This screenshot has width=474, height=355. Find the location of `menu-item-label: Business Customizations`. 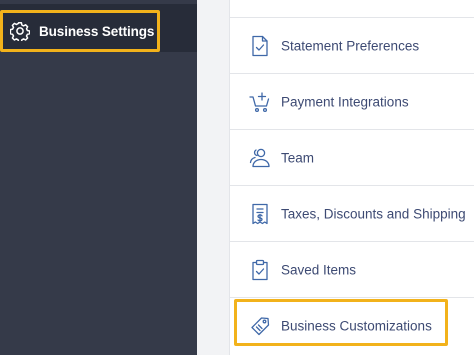

menu-item-label: Business Customizations is located at coordinates (356, 326).